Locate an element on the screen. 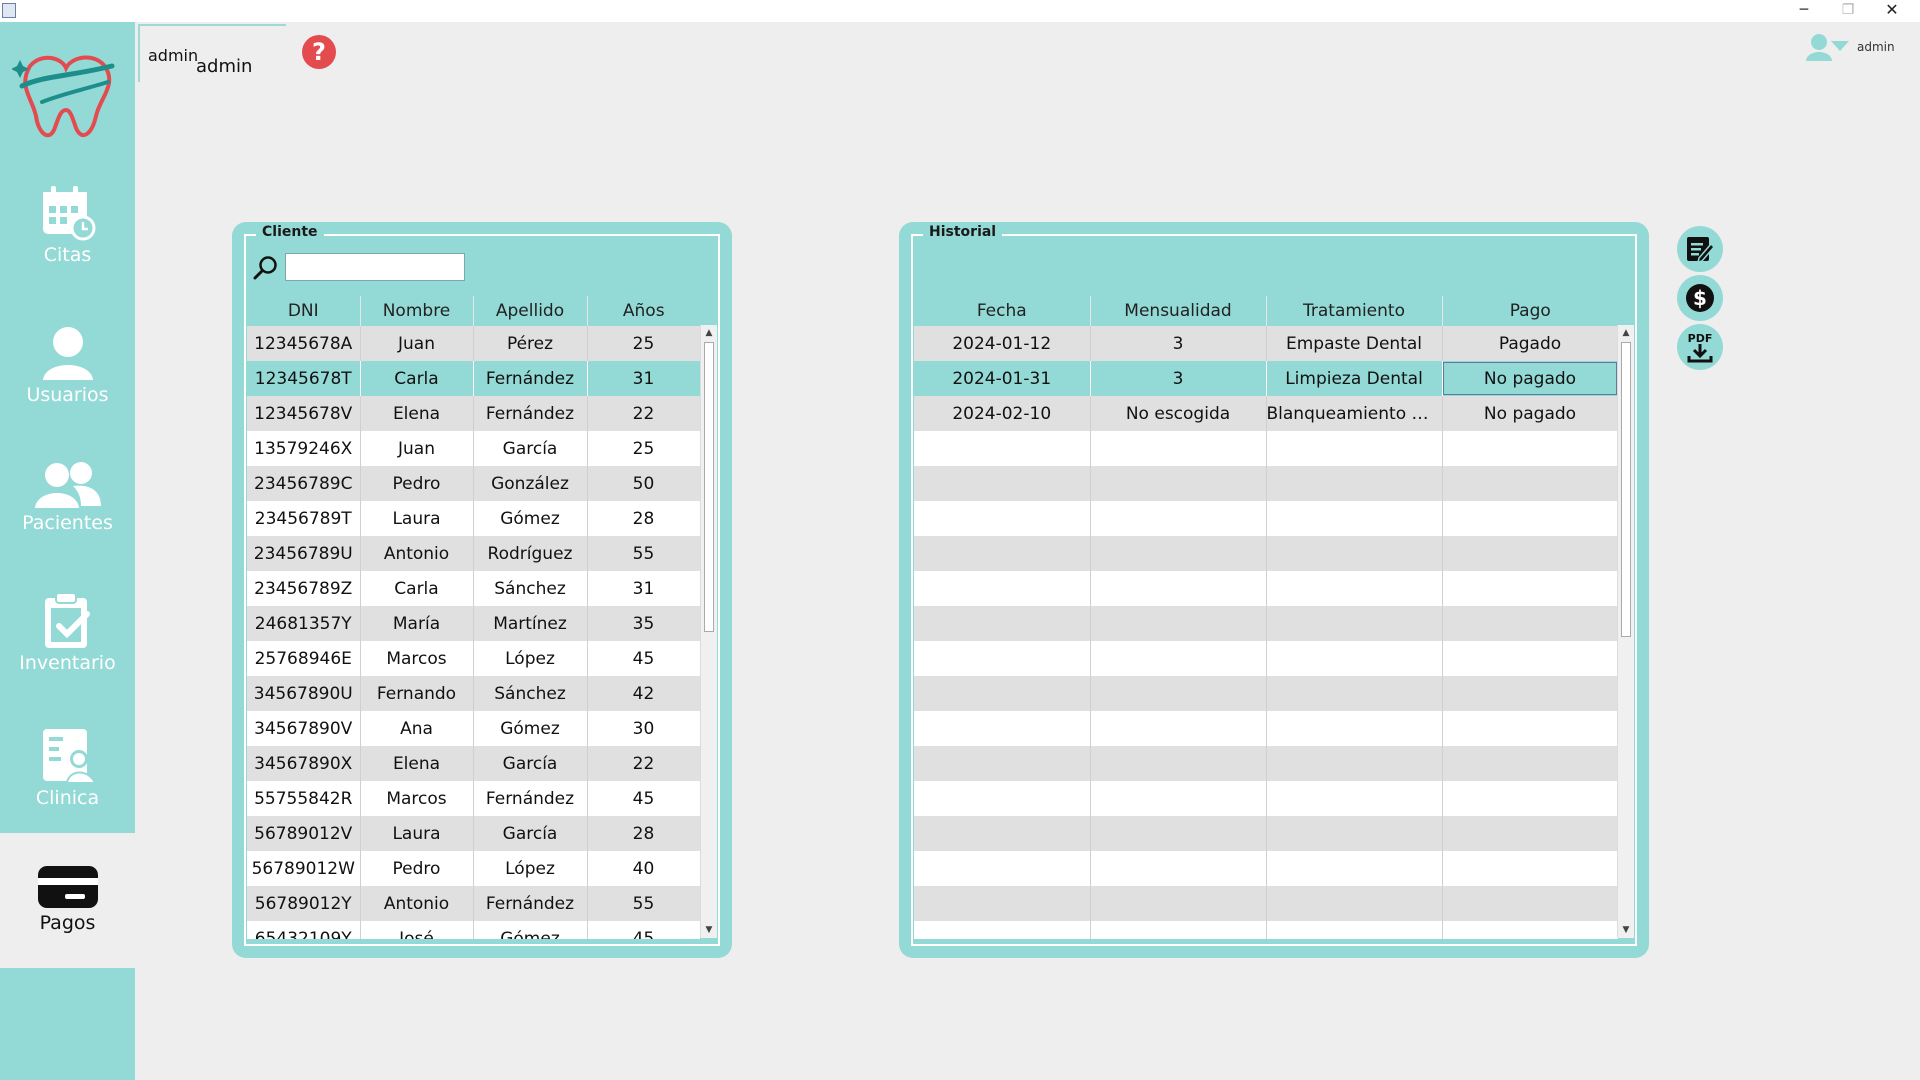 This screenshot has width=1920, height=1080. table-row: 34567890V Ana Gómez 30 is located at coordinates (473, 728).